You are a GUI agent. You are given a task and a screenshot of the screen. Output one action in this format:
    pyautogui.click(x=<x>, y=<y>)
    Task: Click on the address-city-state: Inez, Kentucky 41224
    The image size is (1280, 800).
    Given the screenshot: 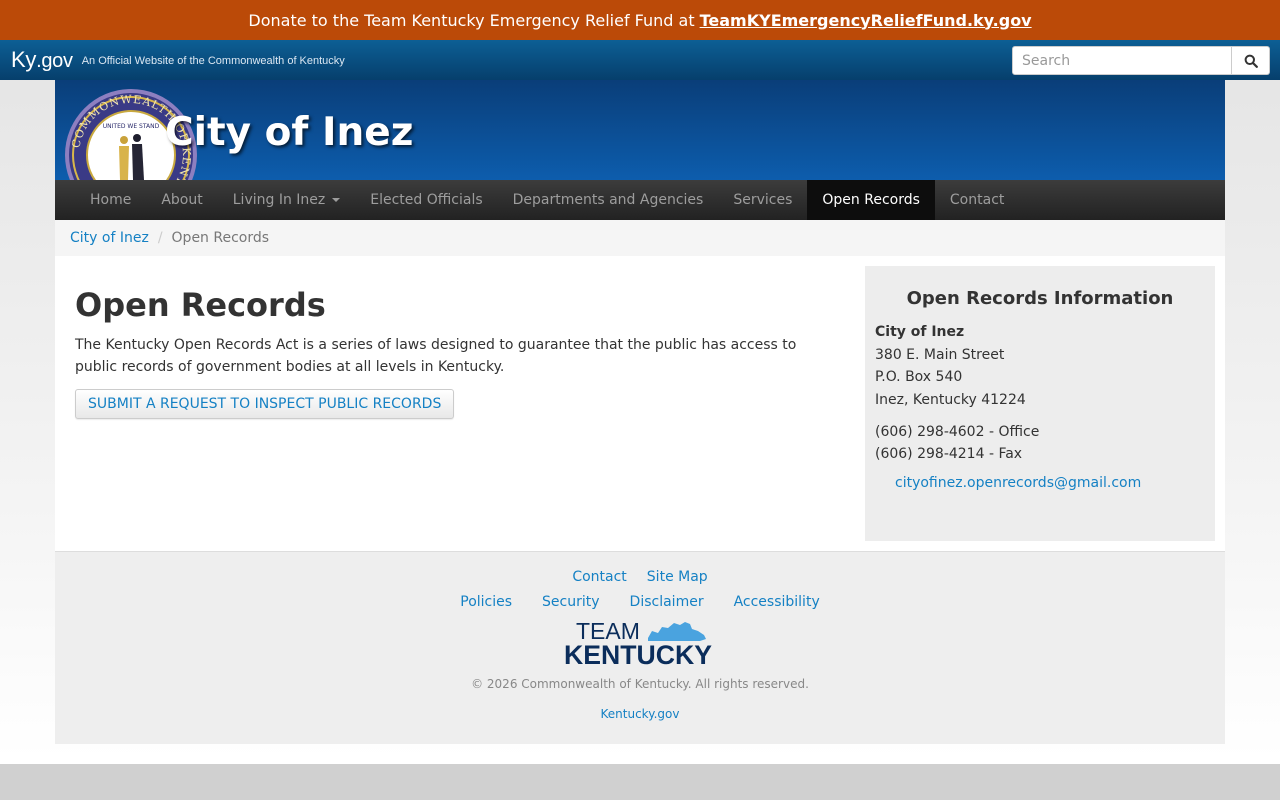 What is the action you would take?
    pyautogui.click(x=950, y=399)
    